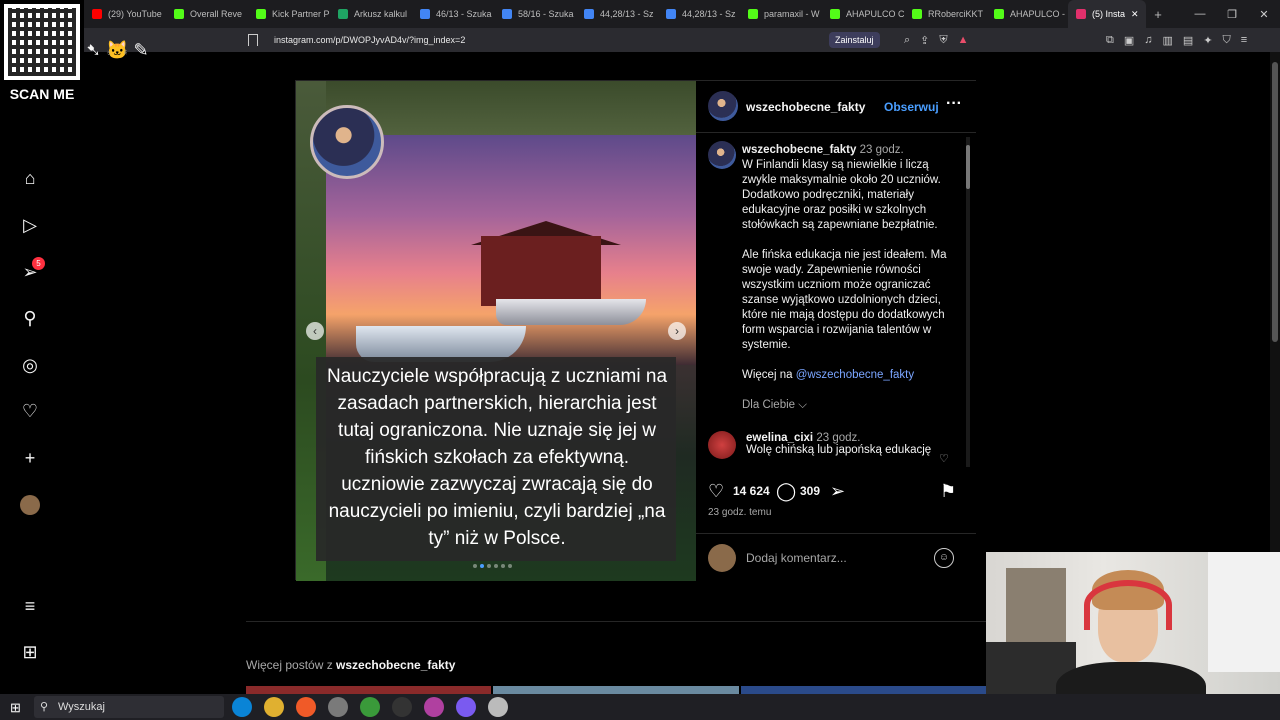 The image size is (1280, 720). What do you see at coordinates (1188, 40) in the screenshot?
I see `wallet-icon: ▤` at bounding box center [1188, 40].